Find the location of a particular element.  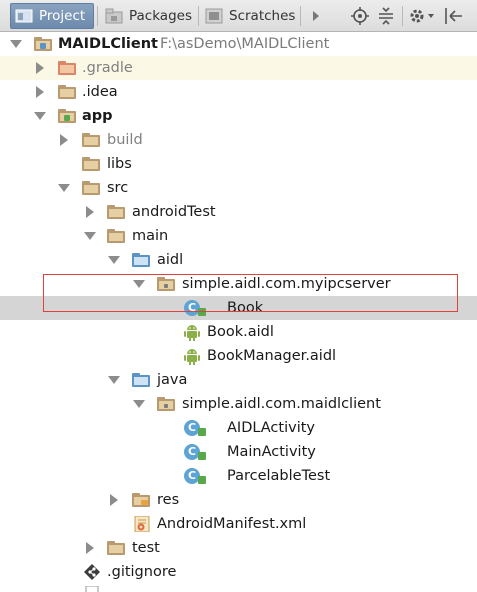

android-icon is located at coordinates (192, 332).